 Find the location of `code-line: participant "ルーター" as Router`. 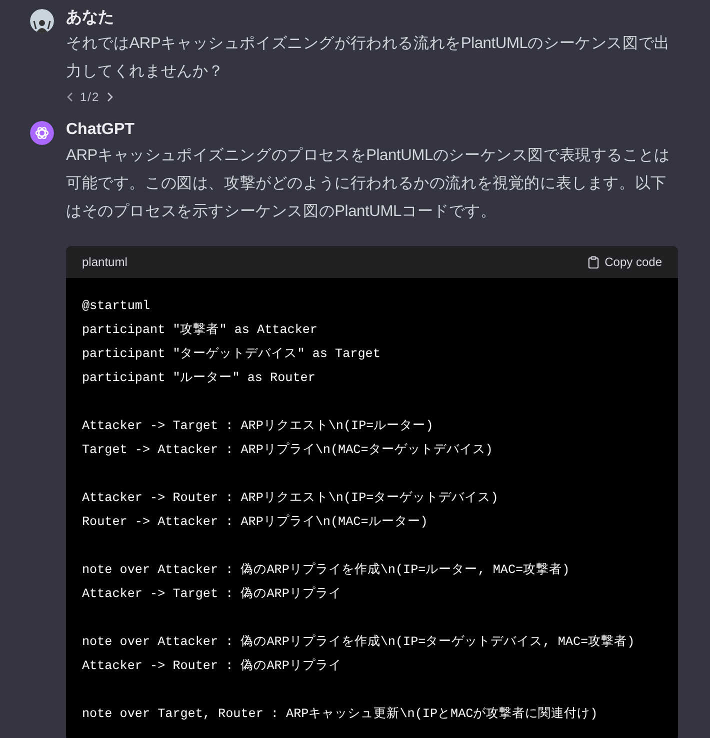

code-line: participant "ルーター" as Router is located at coordinates (199, 378).